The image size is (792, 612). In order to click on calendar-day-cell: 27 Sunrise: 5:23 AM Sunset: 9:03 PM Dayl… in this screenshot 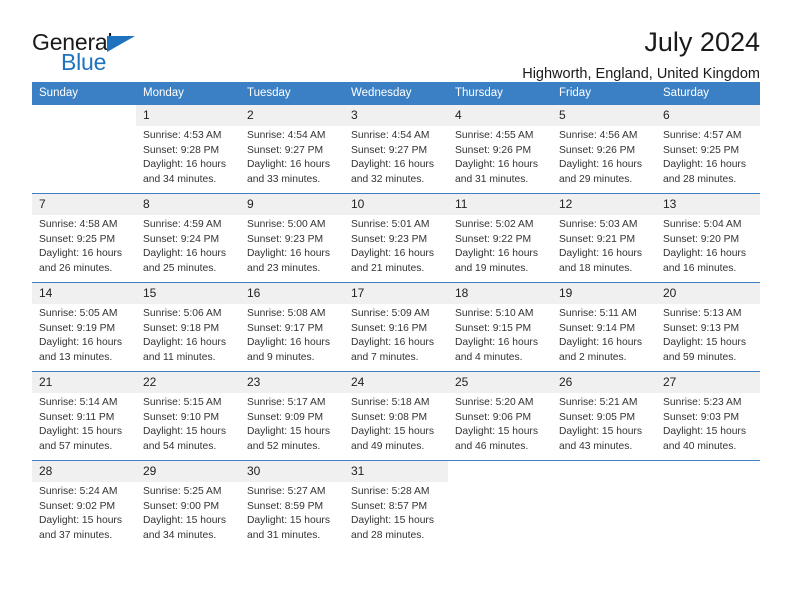, I will do `click(708, 416)`.